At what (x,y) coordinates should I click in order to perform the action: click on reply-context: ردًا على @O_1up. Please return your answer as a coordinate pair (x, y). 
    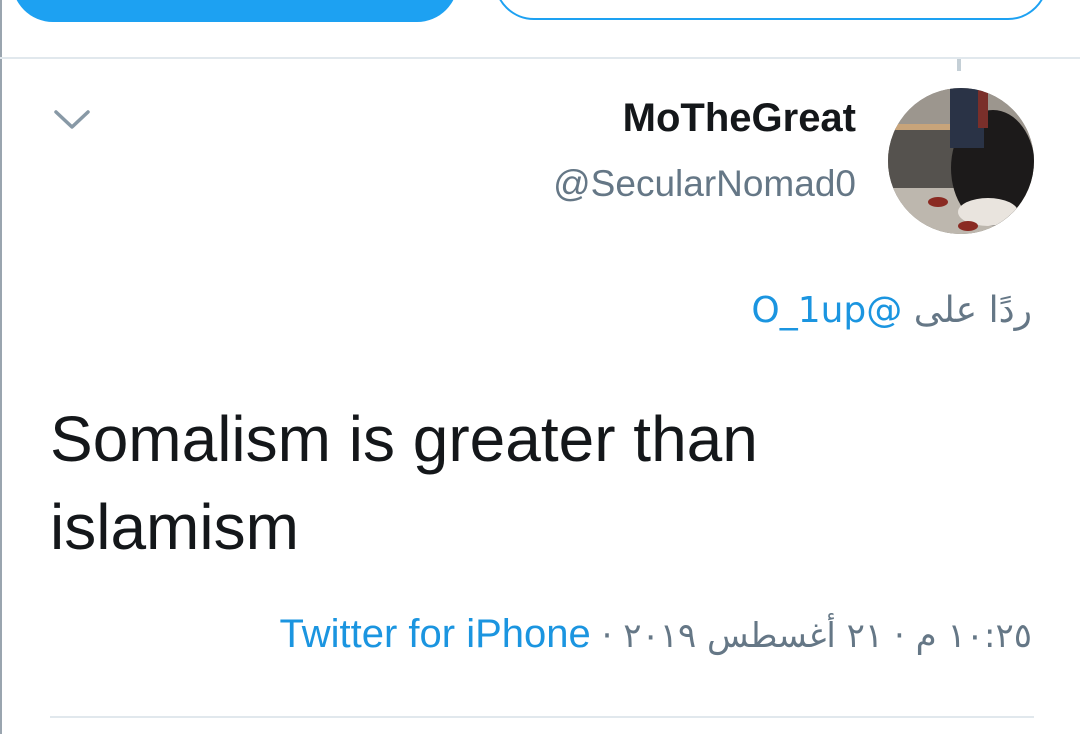
    Looking at the image, I should click on (891, 310).